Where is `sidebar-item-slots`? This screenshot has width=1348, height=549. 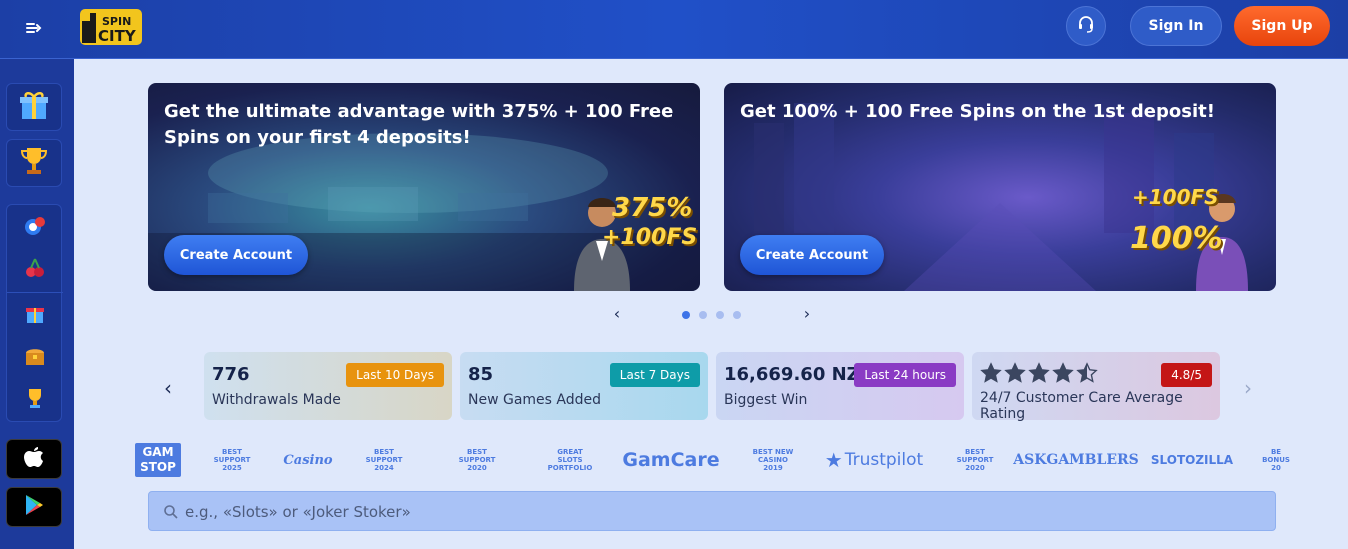 sidebar-item-slots is located at coordinates (35, 270).